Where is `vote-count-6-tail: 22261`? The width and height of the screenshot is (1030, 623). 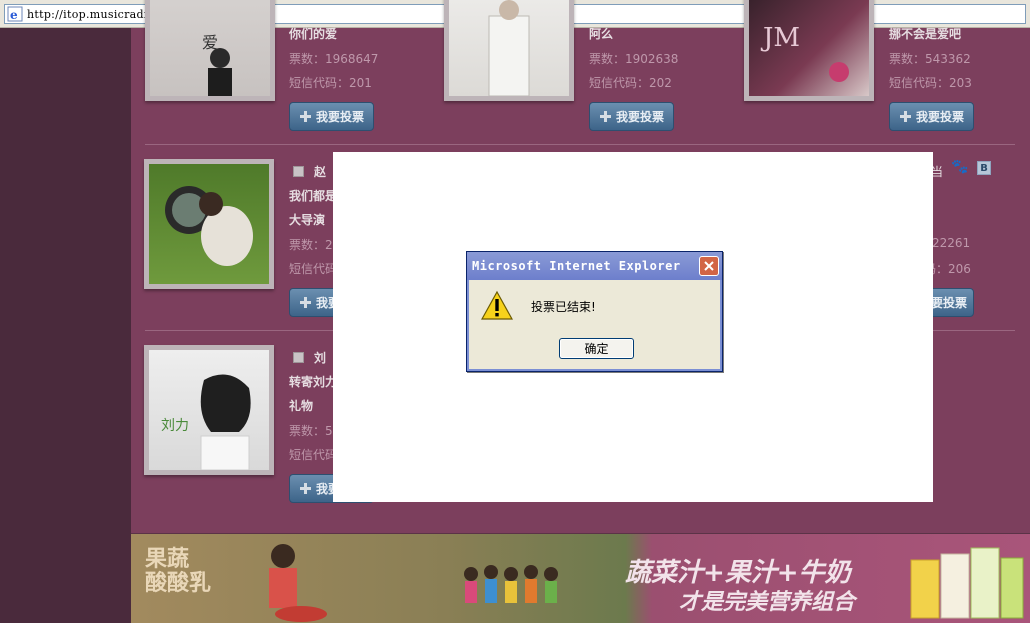 vote-count-6-tail: 22261 is located at coordinates (951, 243).